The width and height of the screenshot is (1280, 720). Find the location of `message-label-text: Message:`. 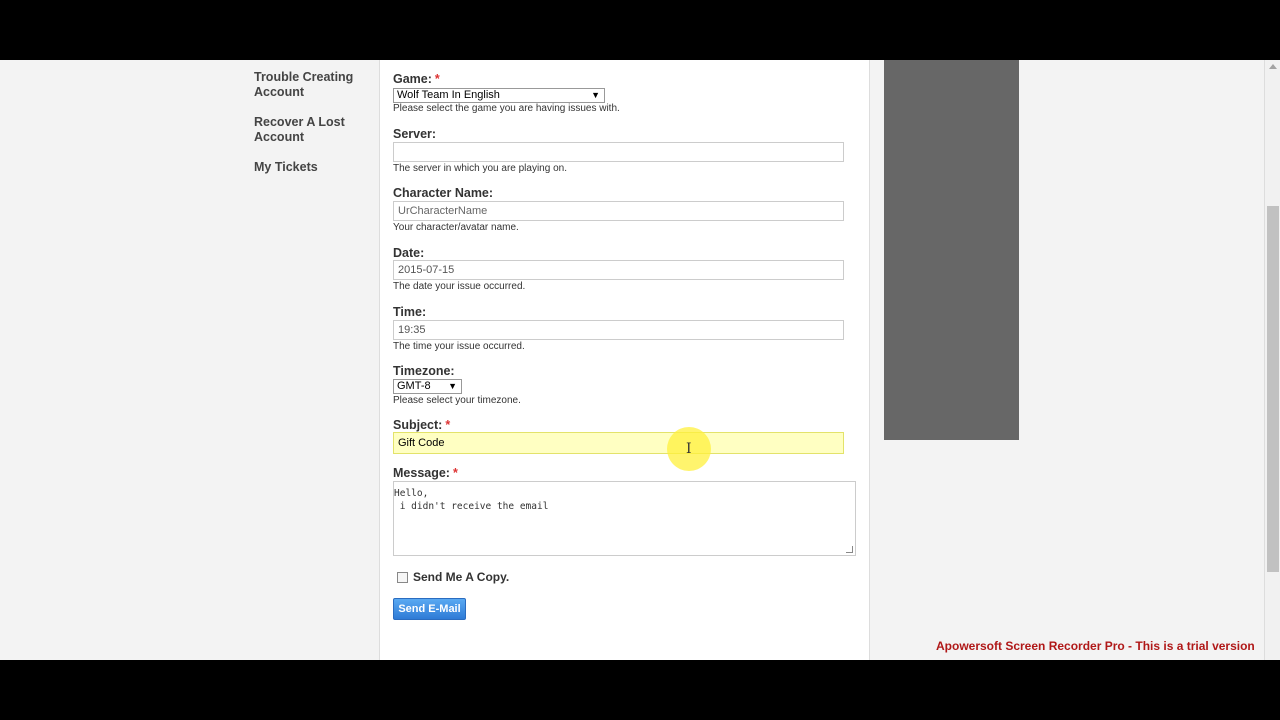

message-label-text: Message: is located at coordinates (421, 473).